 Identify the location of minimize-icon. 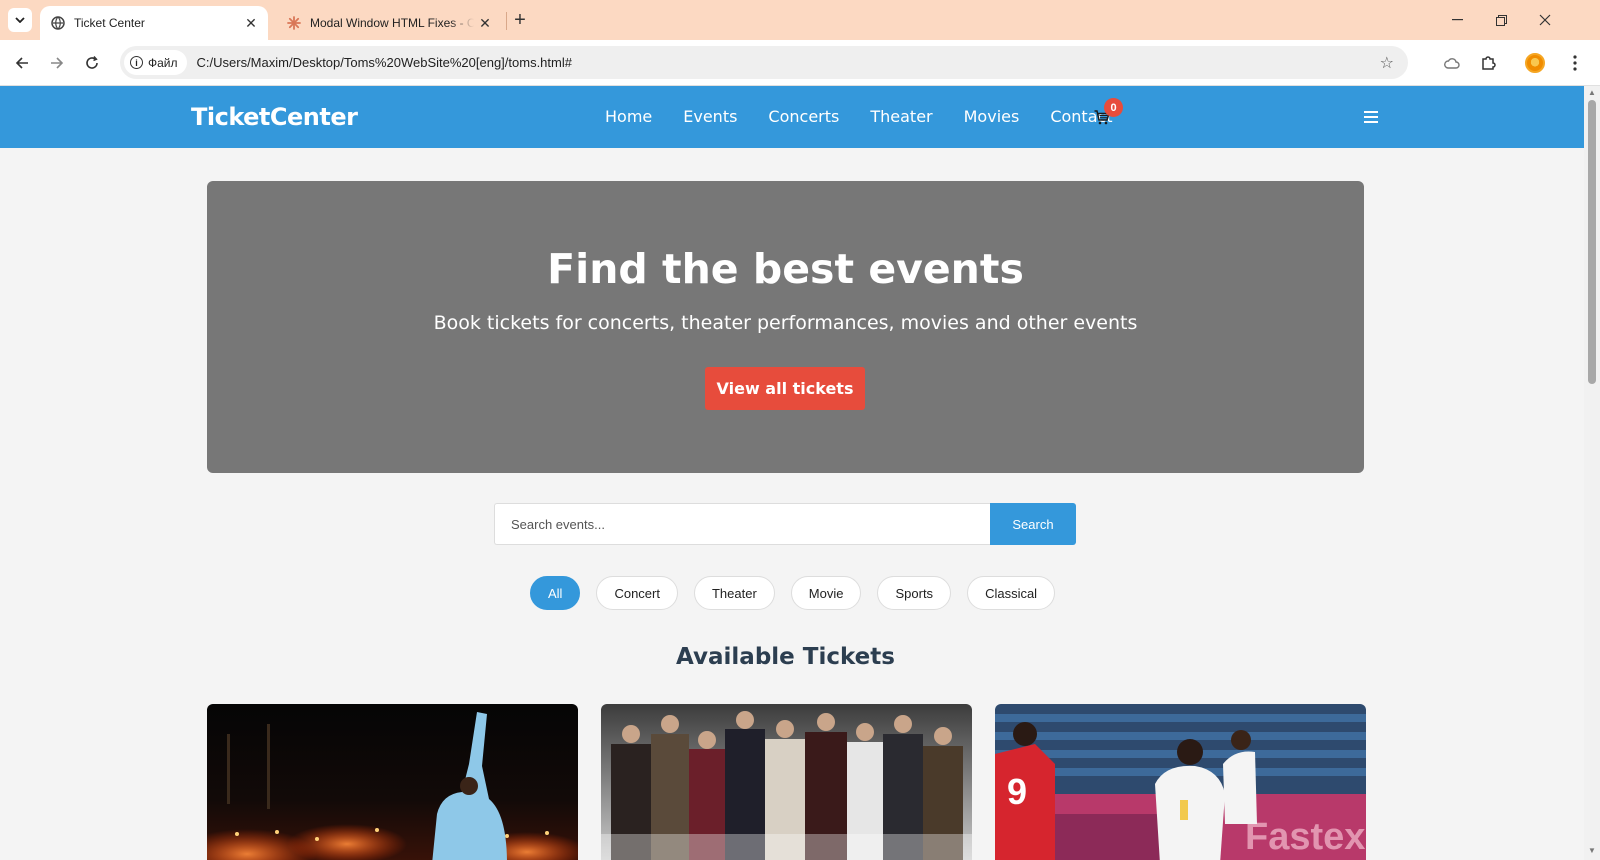
(1457, 20).